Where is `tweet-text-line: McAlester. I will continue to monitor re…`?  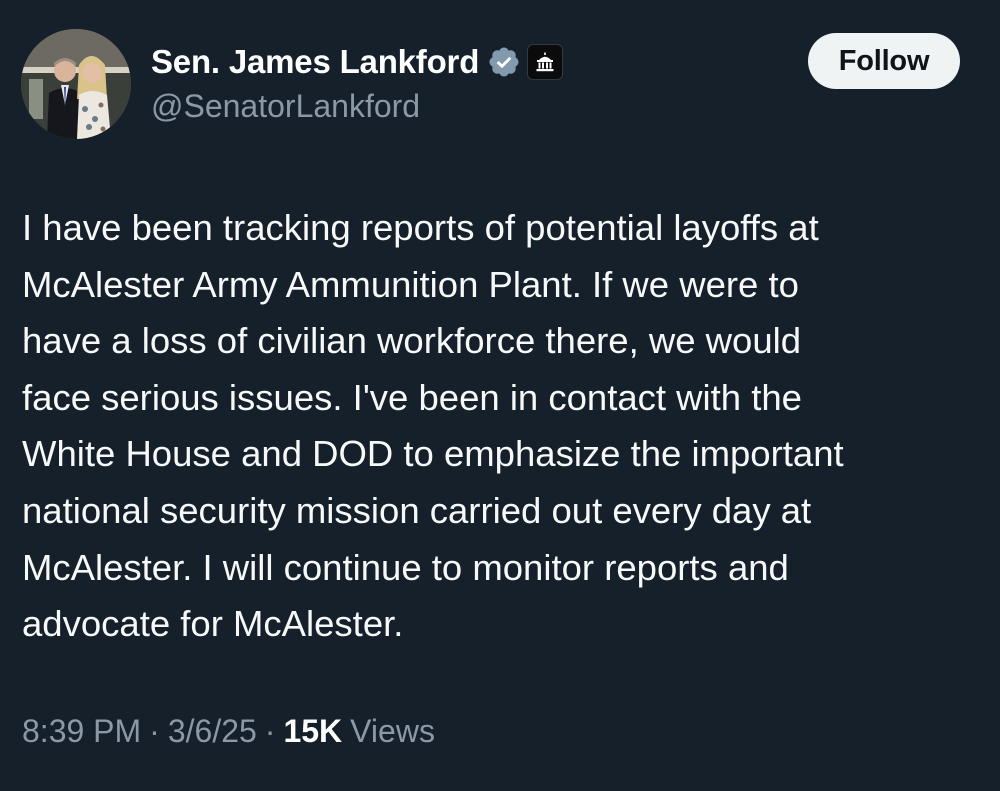 tweet-text-line: McAlester. I will continue to monitor re… is located at coordinates (405, 567).